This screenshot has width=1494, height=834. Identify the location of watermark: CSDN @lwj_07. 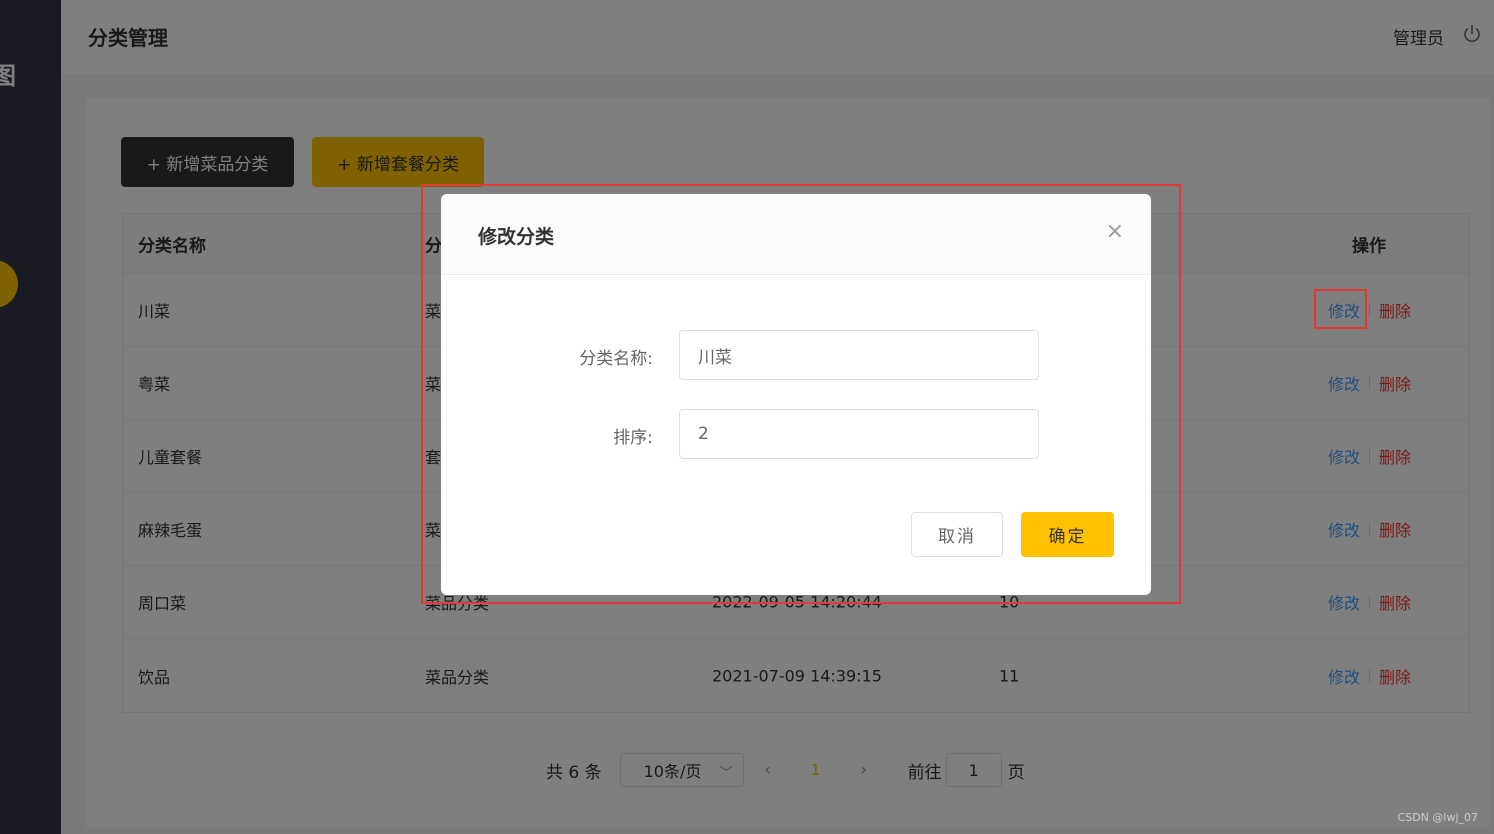
(1437, 817).